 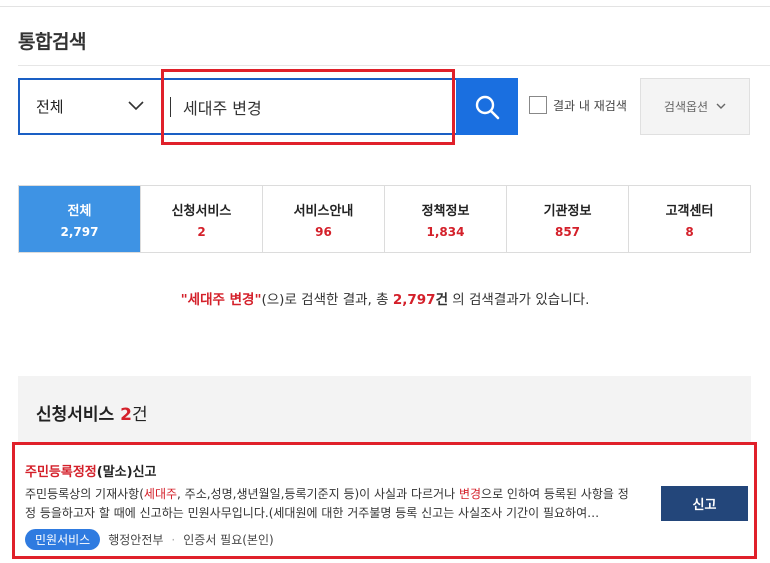 I want to click on search-icon, so click(x=487, y=107).